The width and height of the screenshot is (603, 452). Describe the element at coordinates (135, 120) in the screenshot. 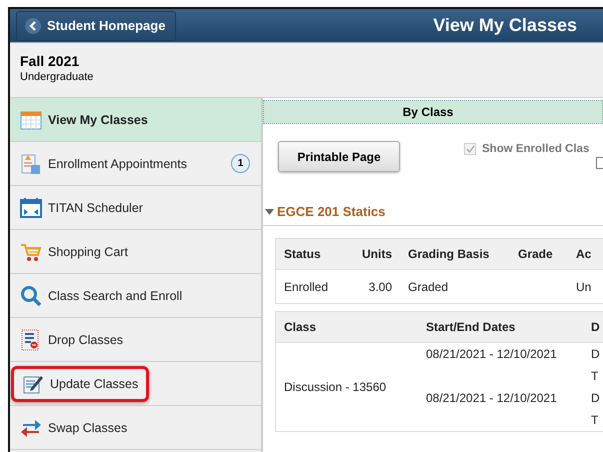

I see `sidebar-item: View My Classes` at that location.